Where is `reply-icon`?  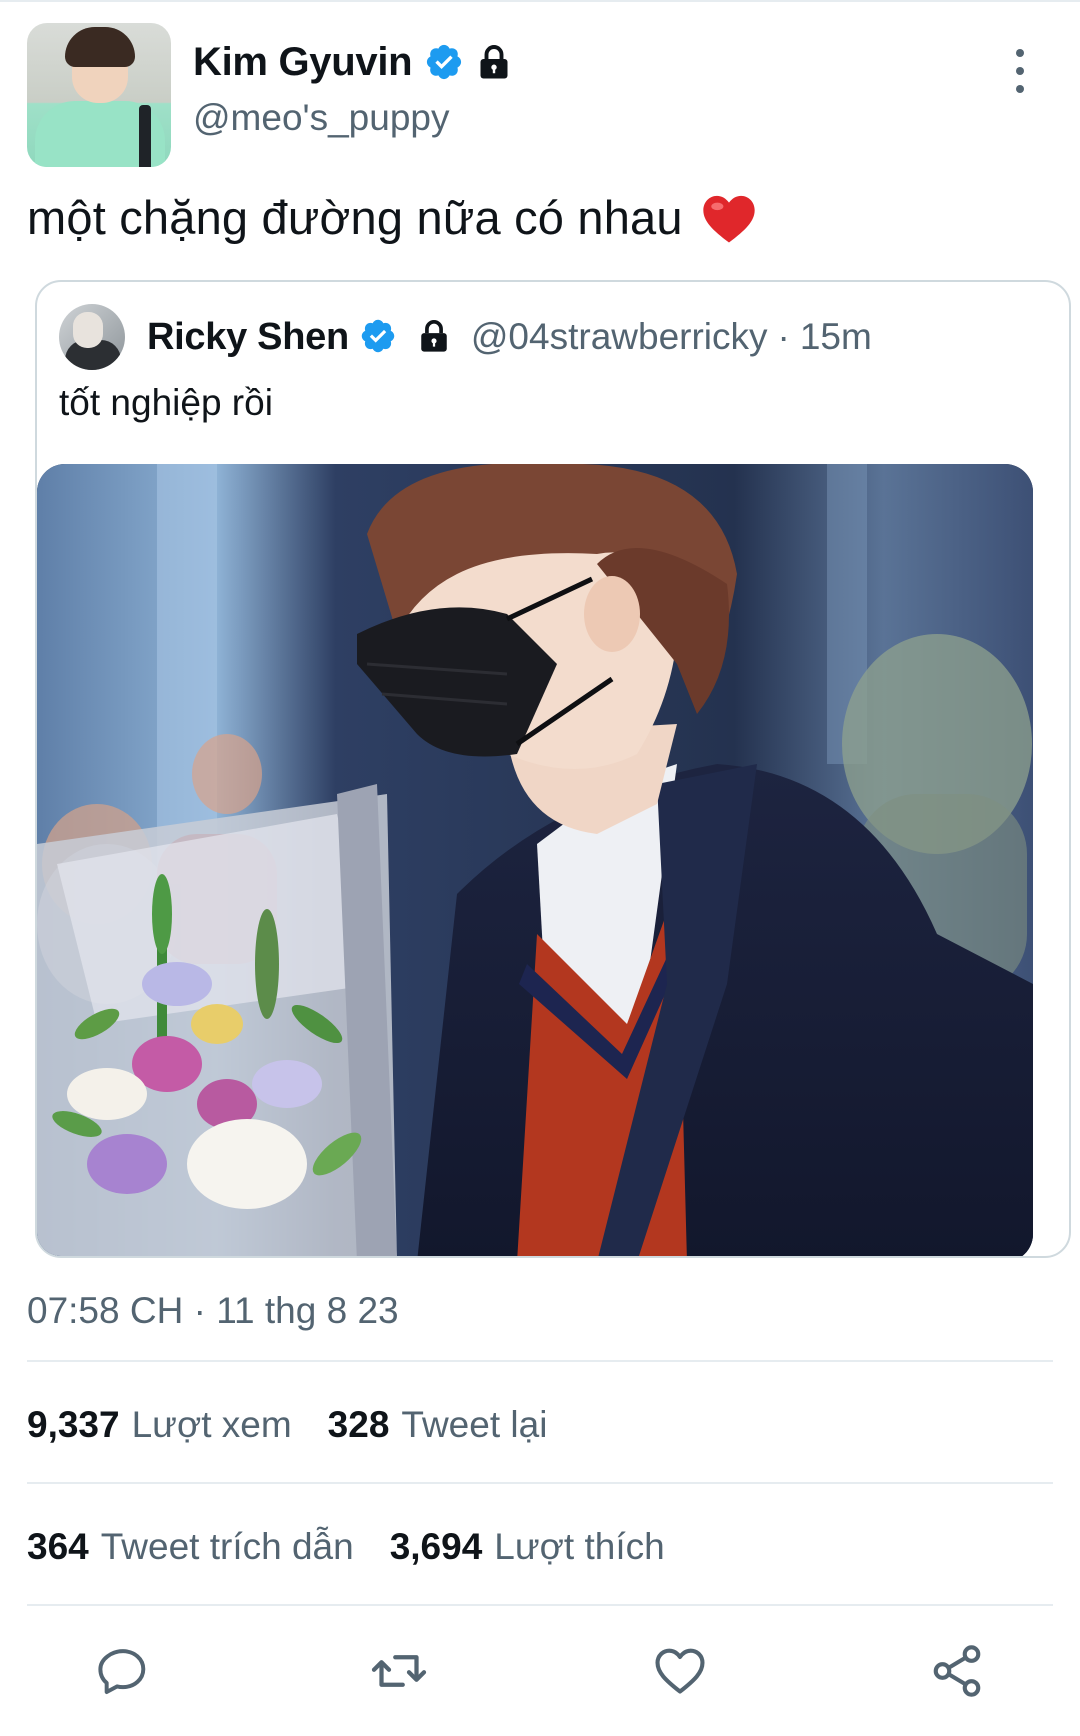 reply-icon is located at coordinates (122, 1671).